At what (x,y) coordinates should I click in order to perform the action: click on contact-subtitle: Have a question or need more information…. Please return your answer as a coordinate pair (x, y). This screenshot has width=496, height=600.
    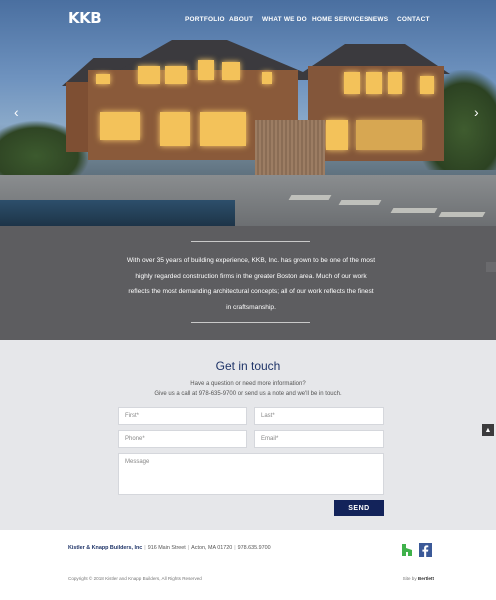
    Looking at the image, I should click on (248, 389).